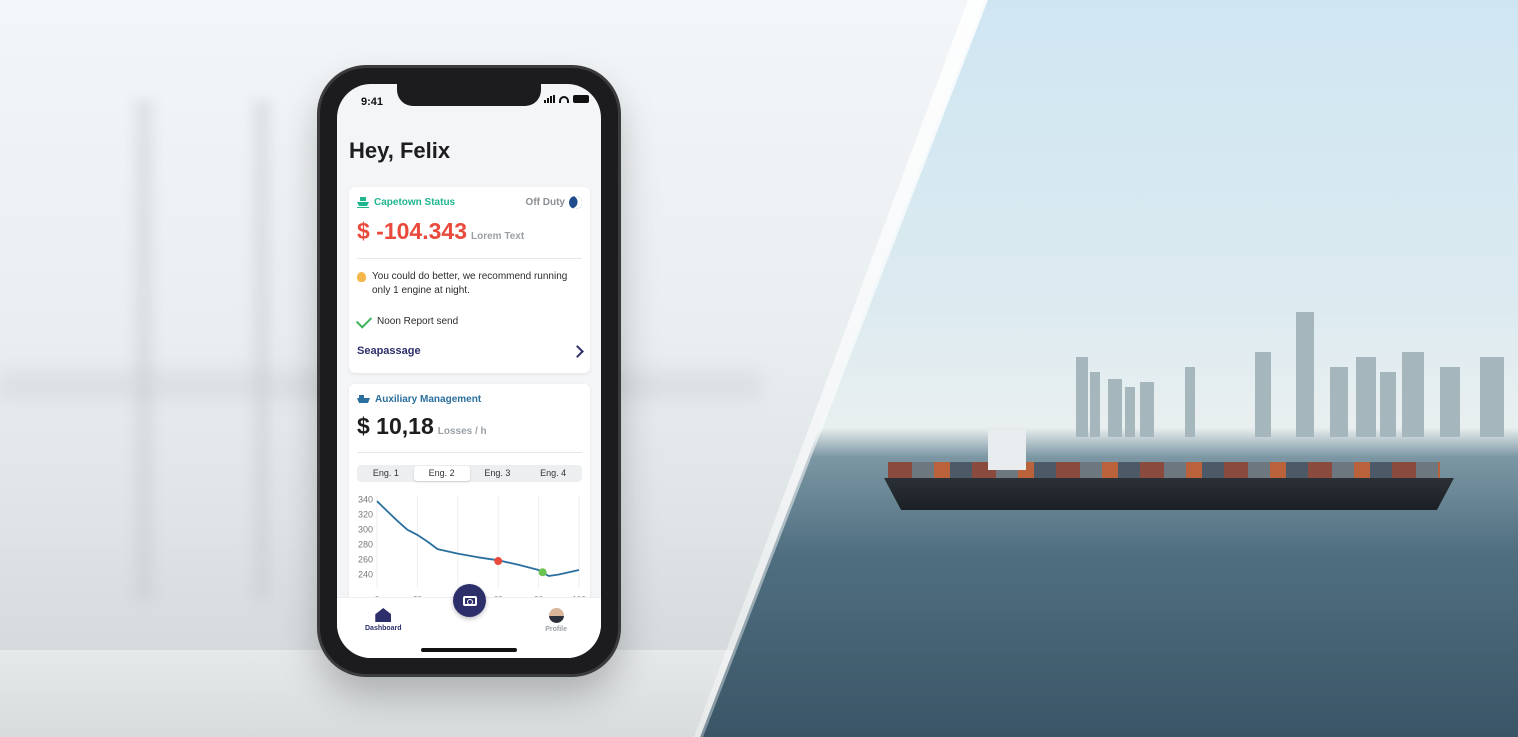 The width and height of the screenshot is (1518, 737). Describe the element at coordinates (365, 545) in the screenshot. I see `y-tick-label: 280` at that location.